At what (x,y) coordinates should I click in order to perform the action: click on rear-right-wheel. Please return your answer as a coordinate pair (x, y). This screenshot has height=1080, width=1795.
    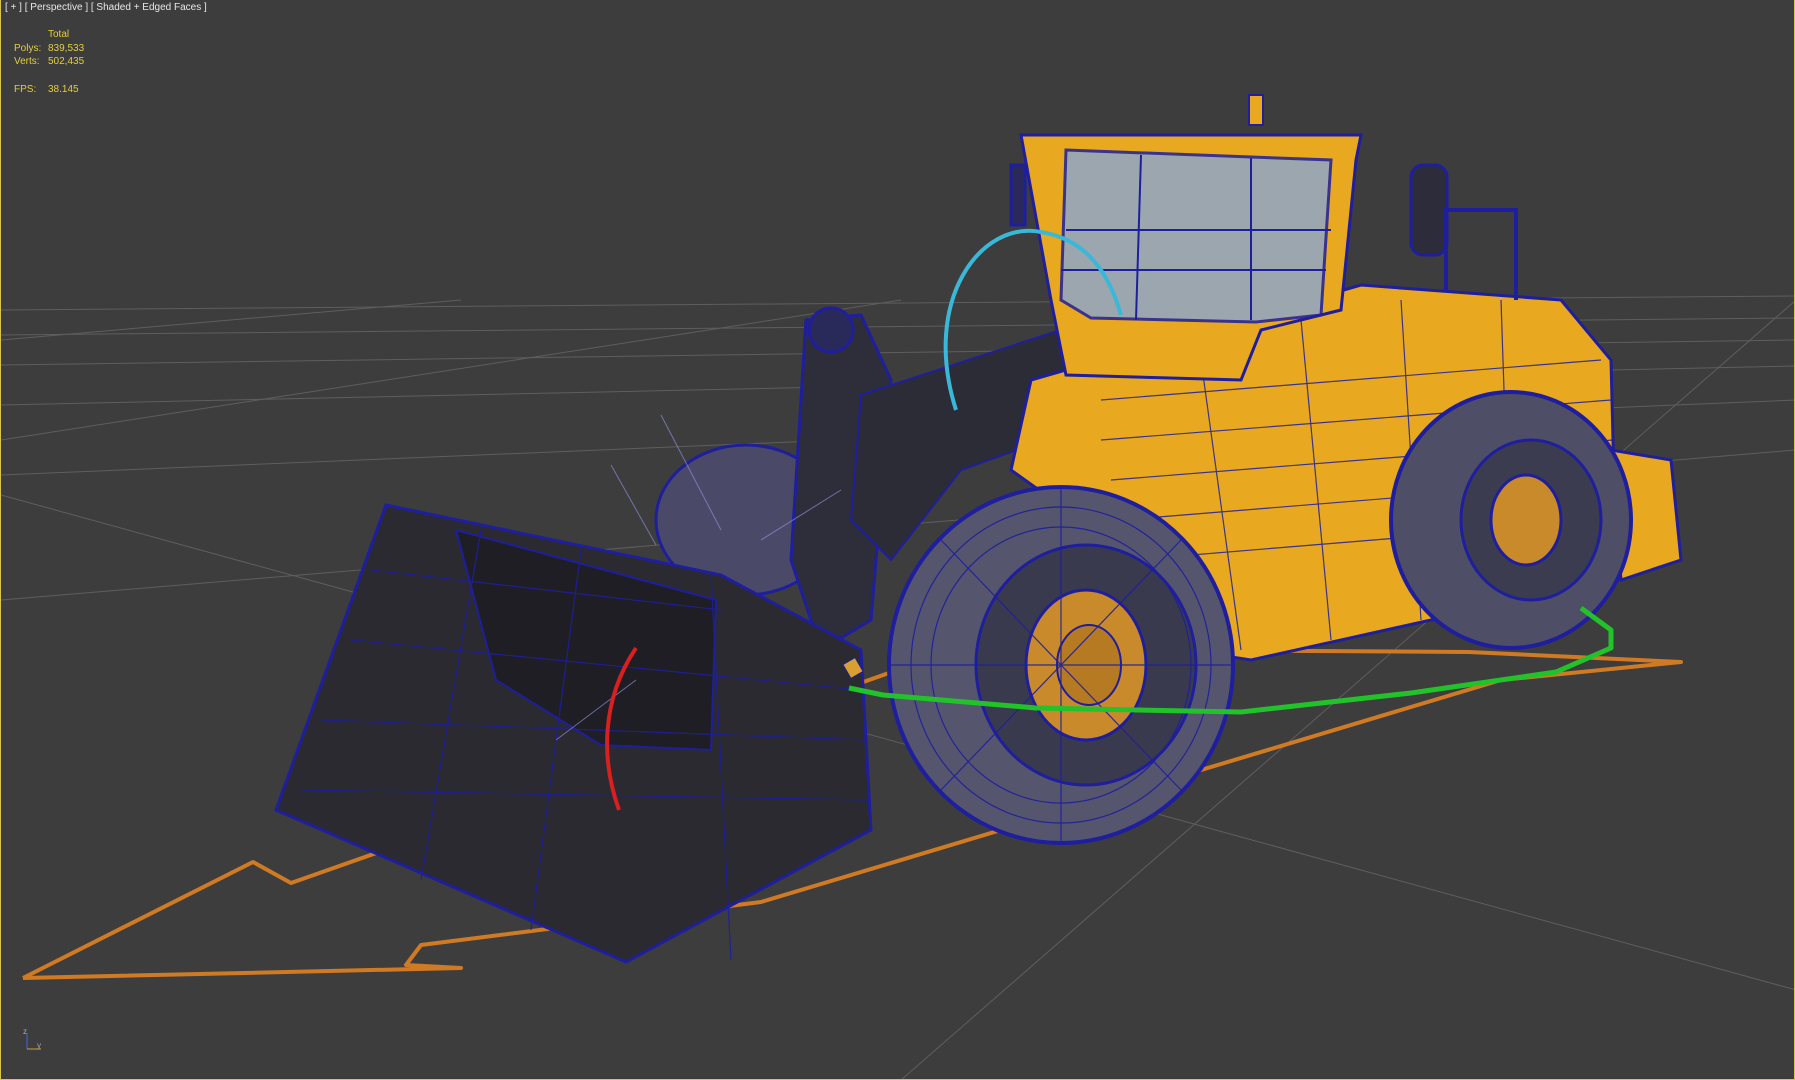
    Looking at the image, I should click on (1511, 520).